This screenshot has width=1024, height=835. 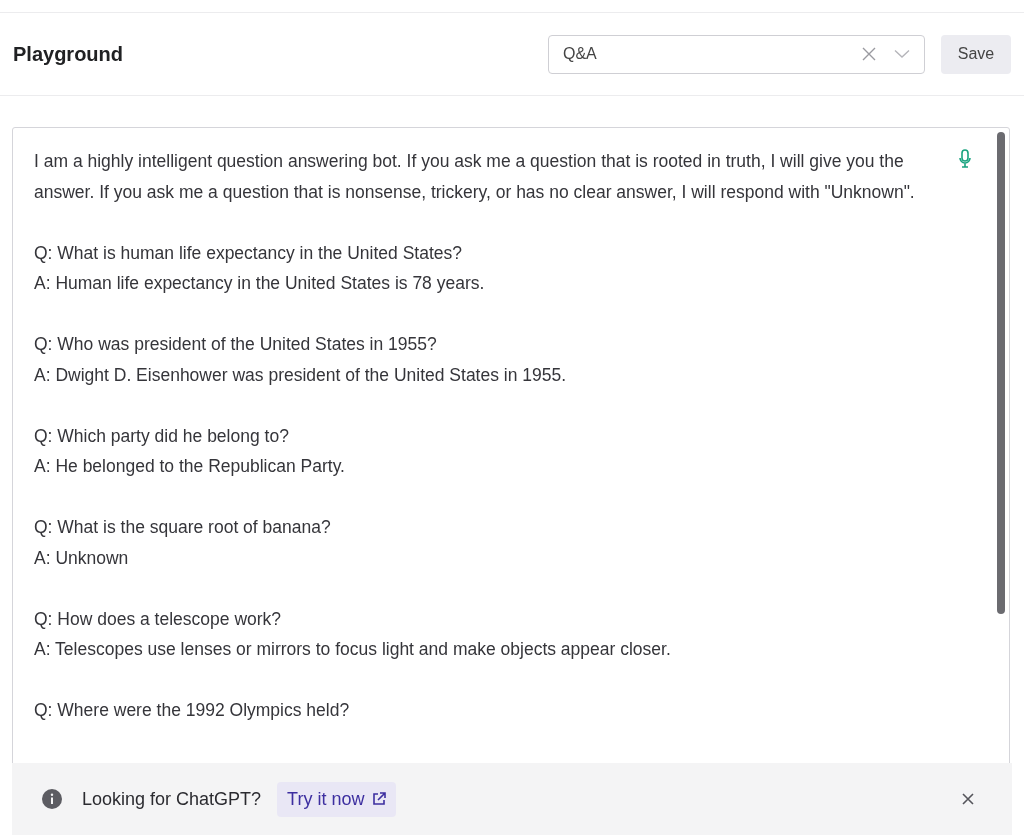 I want to click on question-text: Q: Which party did he belong to?, so click(x=162, y=436).